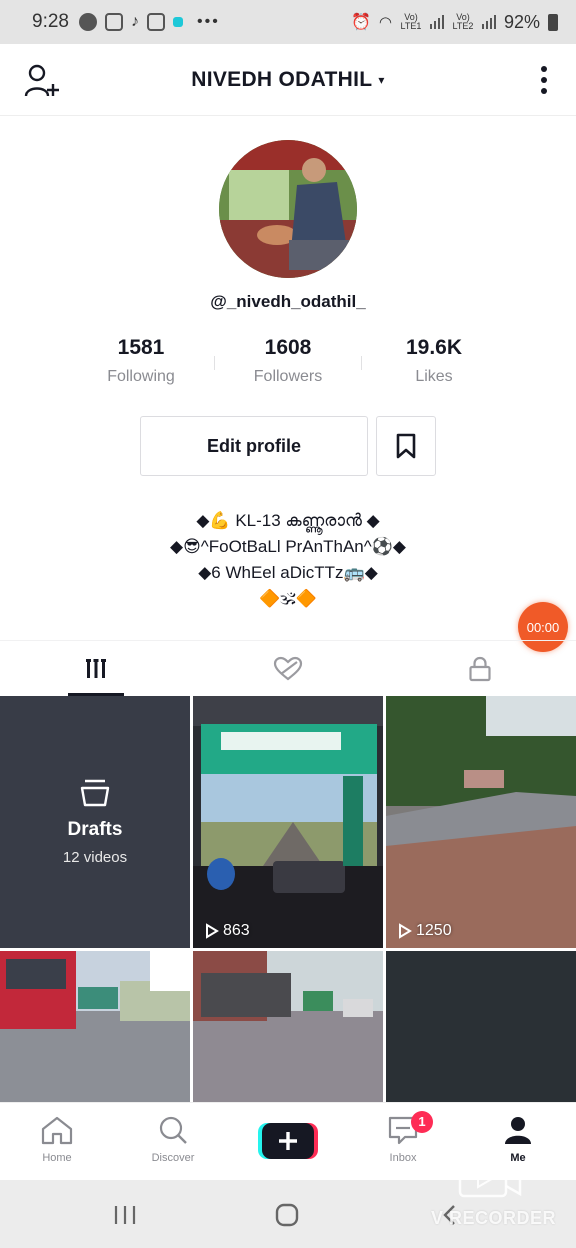 The width and height of the screenshot is (576, 1248). What do you see at coordinates (254, 446) in the screenshot?
I see `edit-profile-button: Edit profile` at bounding box center [254, 446].